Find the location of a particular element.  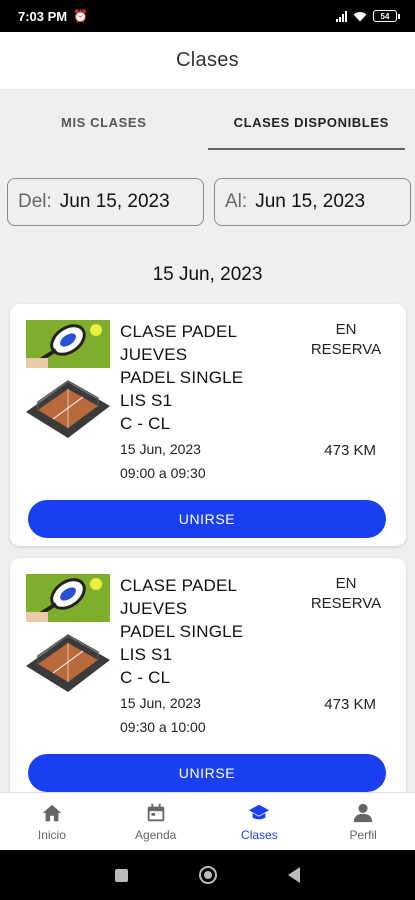

from-date-value: Jun 15, 2023 is located at coordinates (114, 201).